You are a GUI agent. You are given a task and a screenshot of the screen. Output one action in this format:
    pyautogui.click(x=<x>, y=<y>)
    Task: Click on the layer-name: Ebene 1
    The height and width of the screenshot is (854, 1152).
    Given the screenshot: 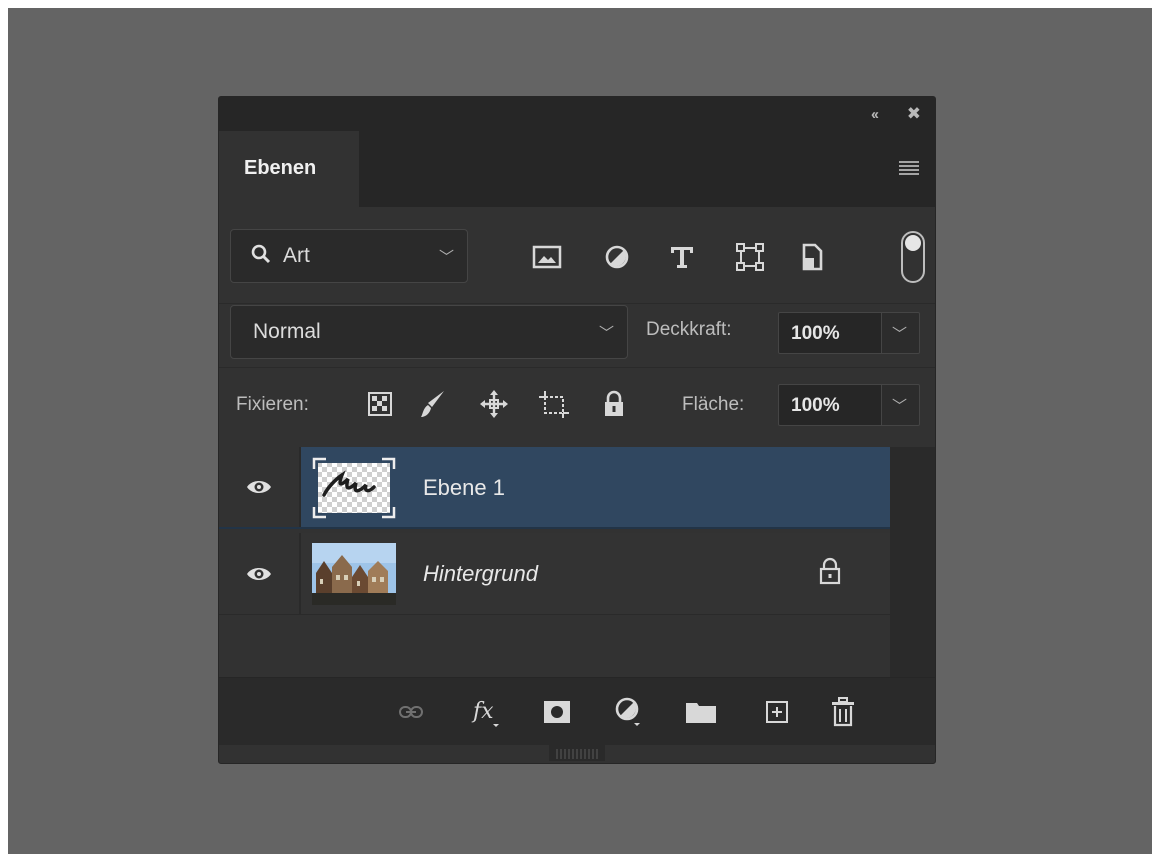 What is the action you would take?
    pyautogui.click(x=464, y=487)
    